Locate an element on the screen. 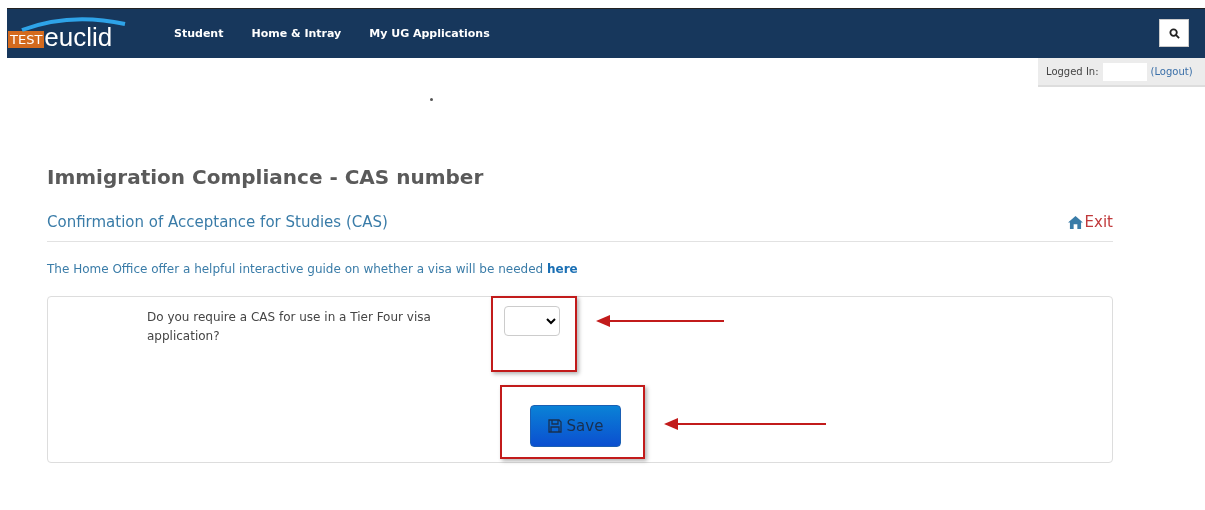 The image size is (1205, 510). logo-text: euclid is located at coordinates (78, 36).